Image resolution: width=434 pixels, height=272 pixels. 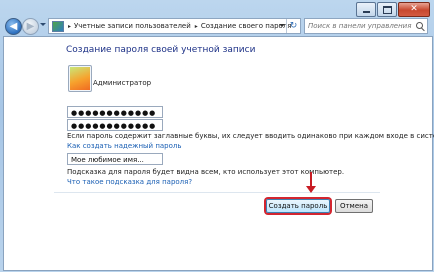 I want to click on maximize-icon, so click(x=387, y=9).